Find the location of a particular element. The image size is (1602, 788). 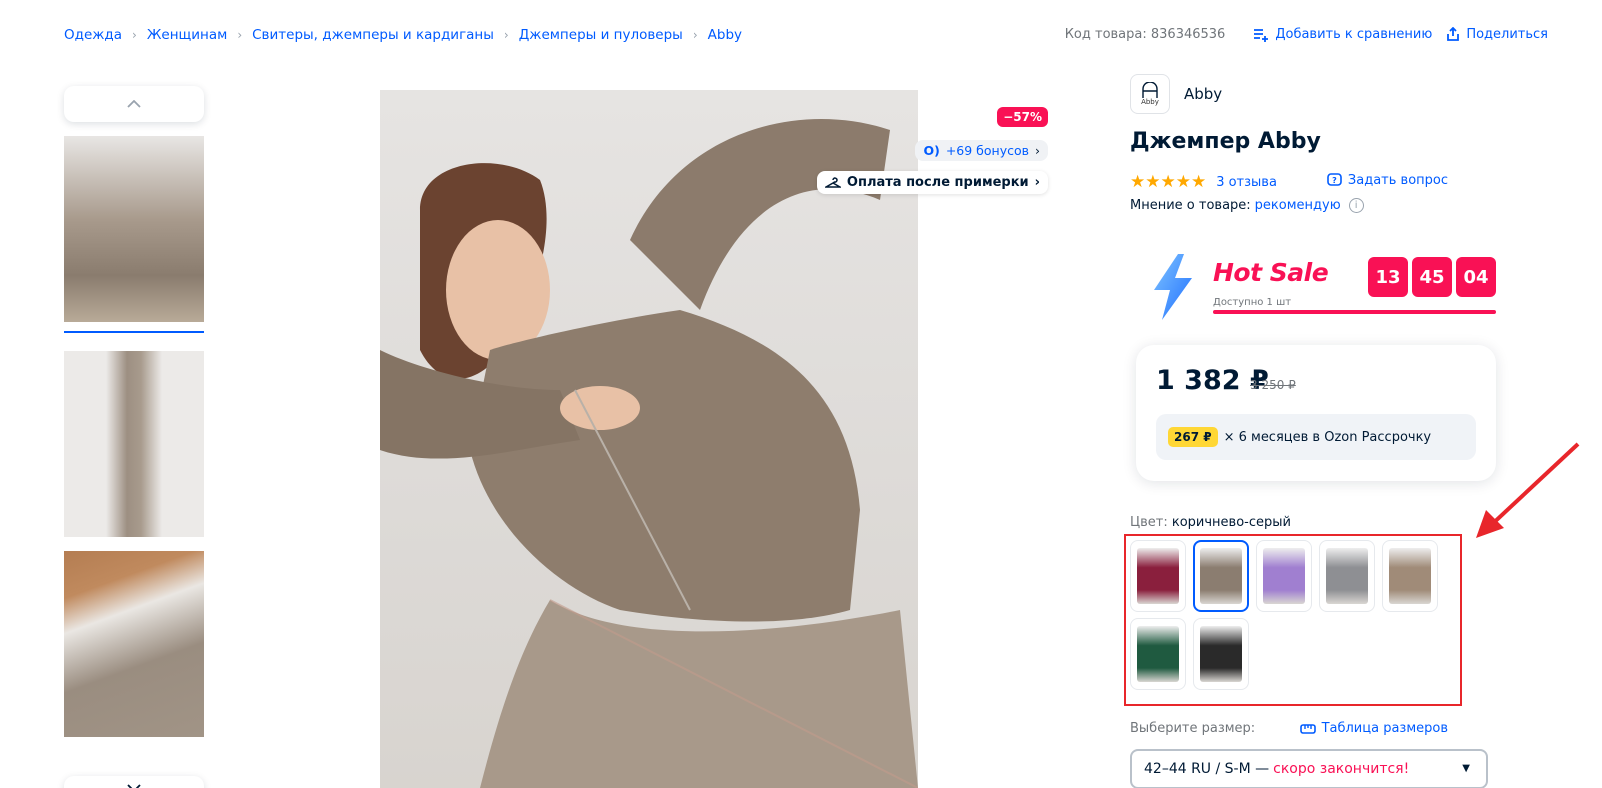

old-price: 3 250 ₽ is located at coordinates (1273, 385).